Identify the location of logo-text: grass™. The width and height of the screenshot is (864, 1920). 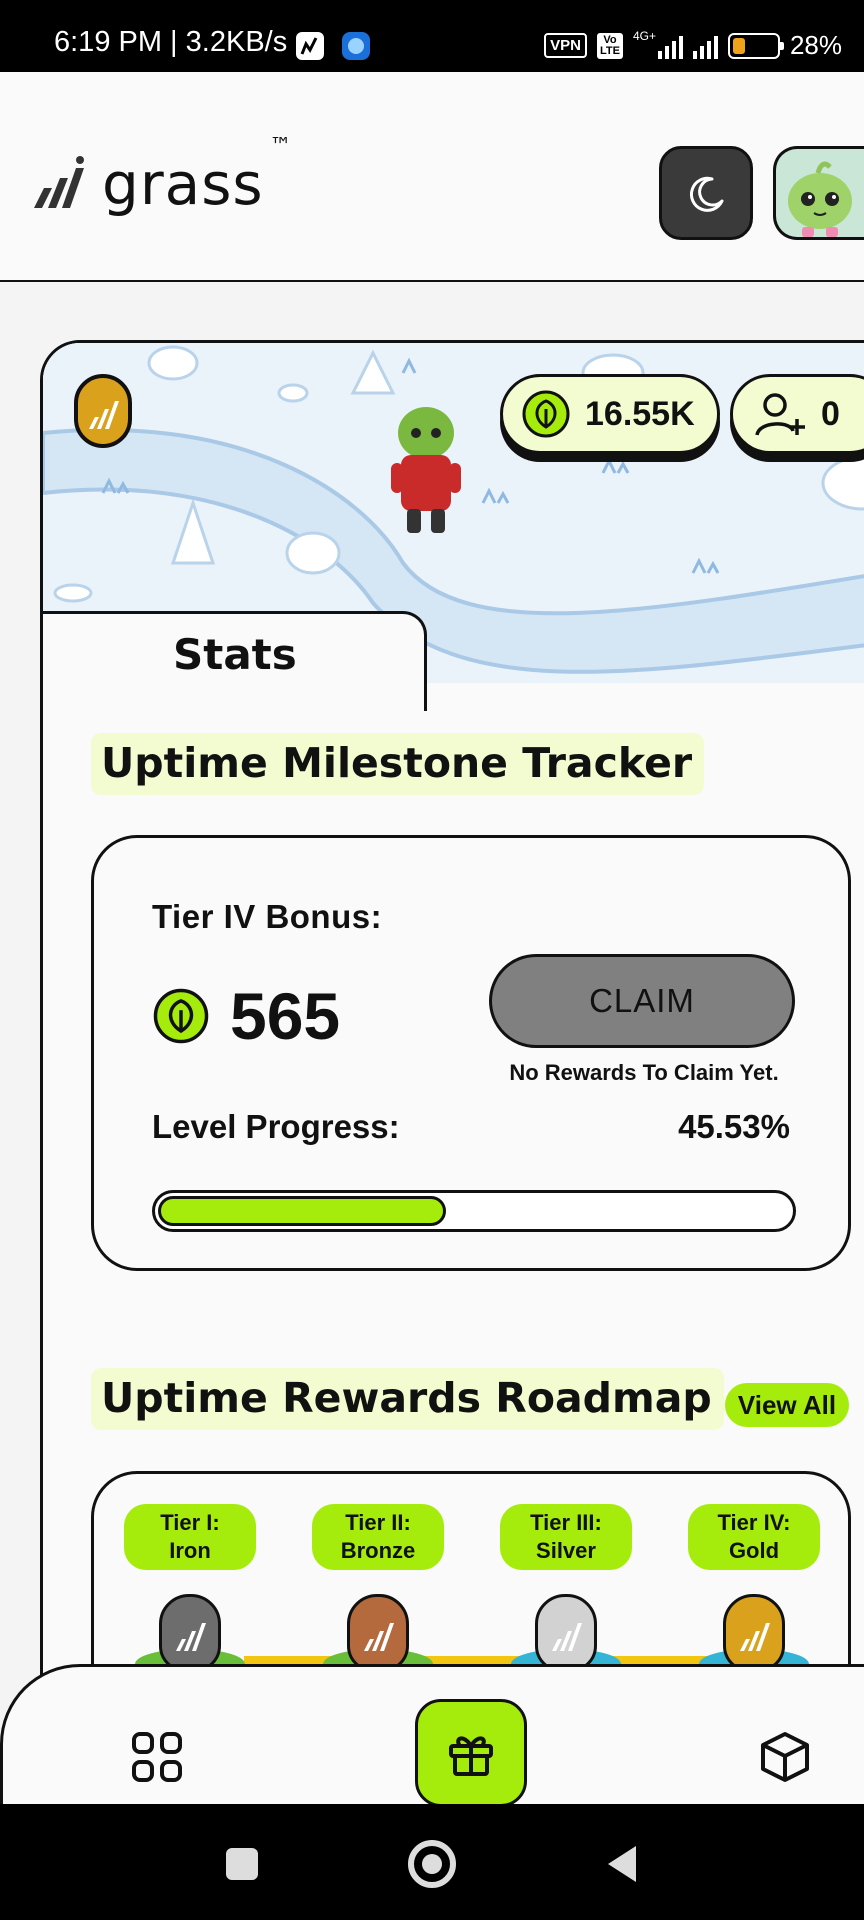
(197, 176).